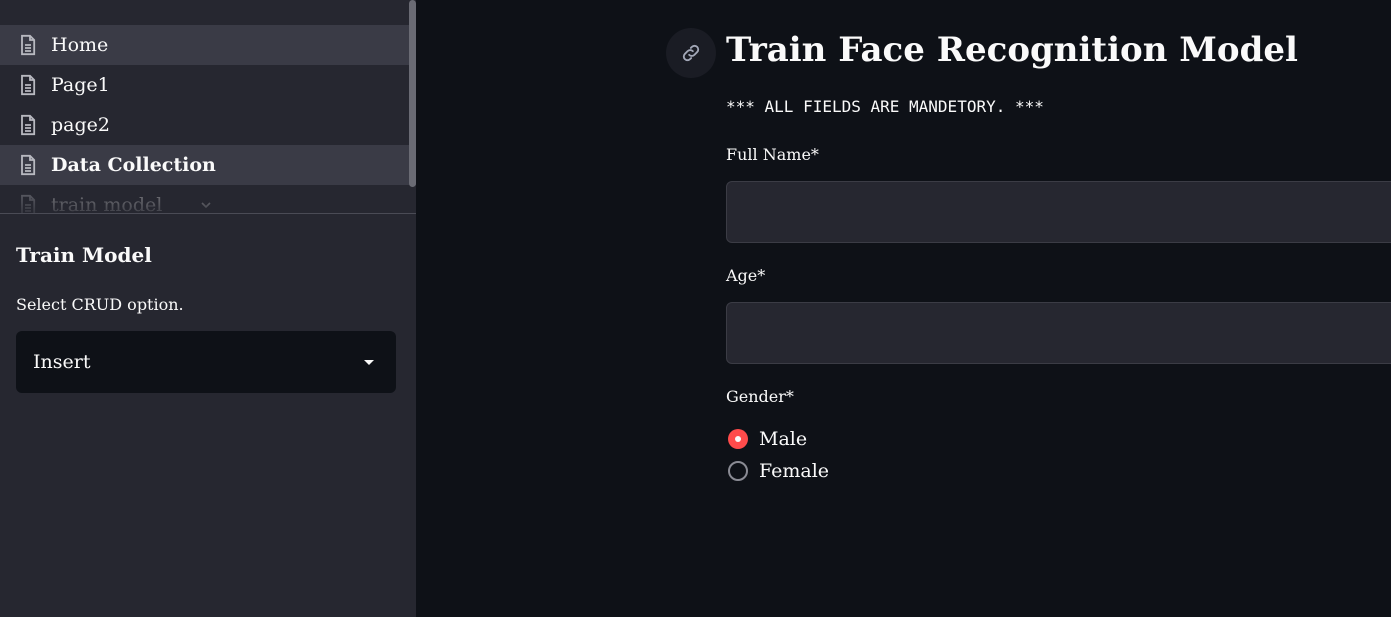  Describe the element at coordinates (760, 396) in the screenshot. I see `gender-label: Gender*` at that location.